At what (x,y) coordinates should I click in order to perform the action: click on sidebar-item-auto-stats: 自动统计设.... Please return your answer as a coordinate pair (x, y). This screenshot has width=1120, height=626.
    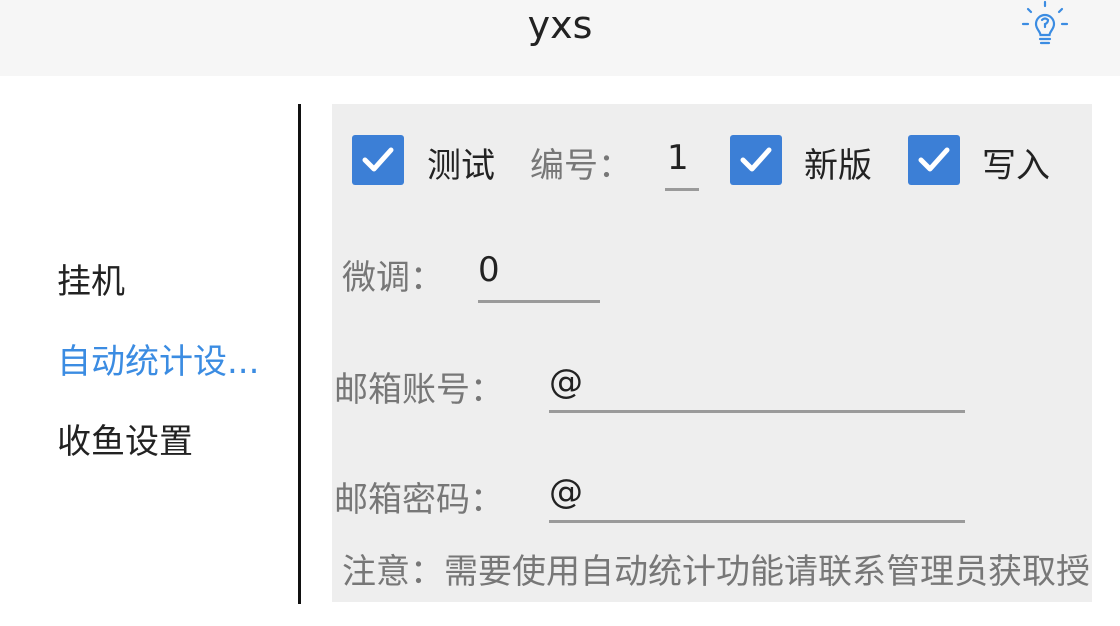
    Looking at the image, I should click on (158, 358).